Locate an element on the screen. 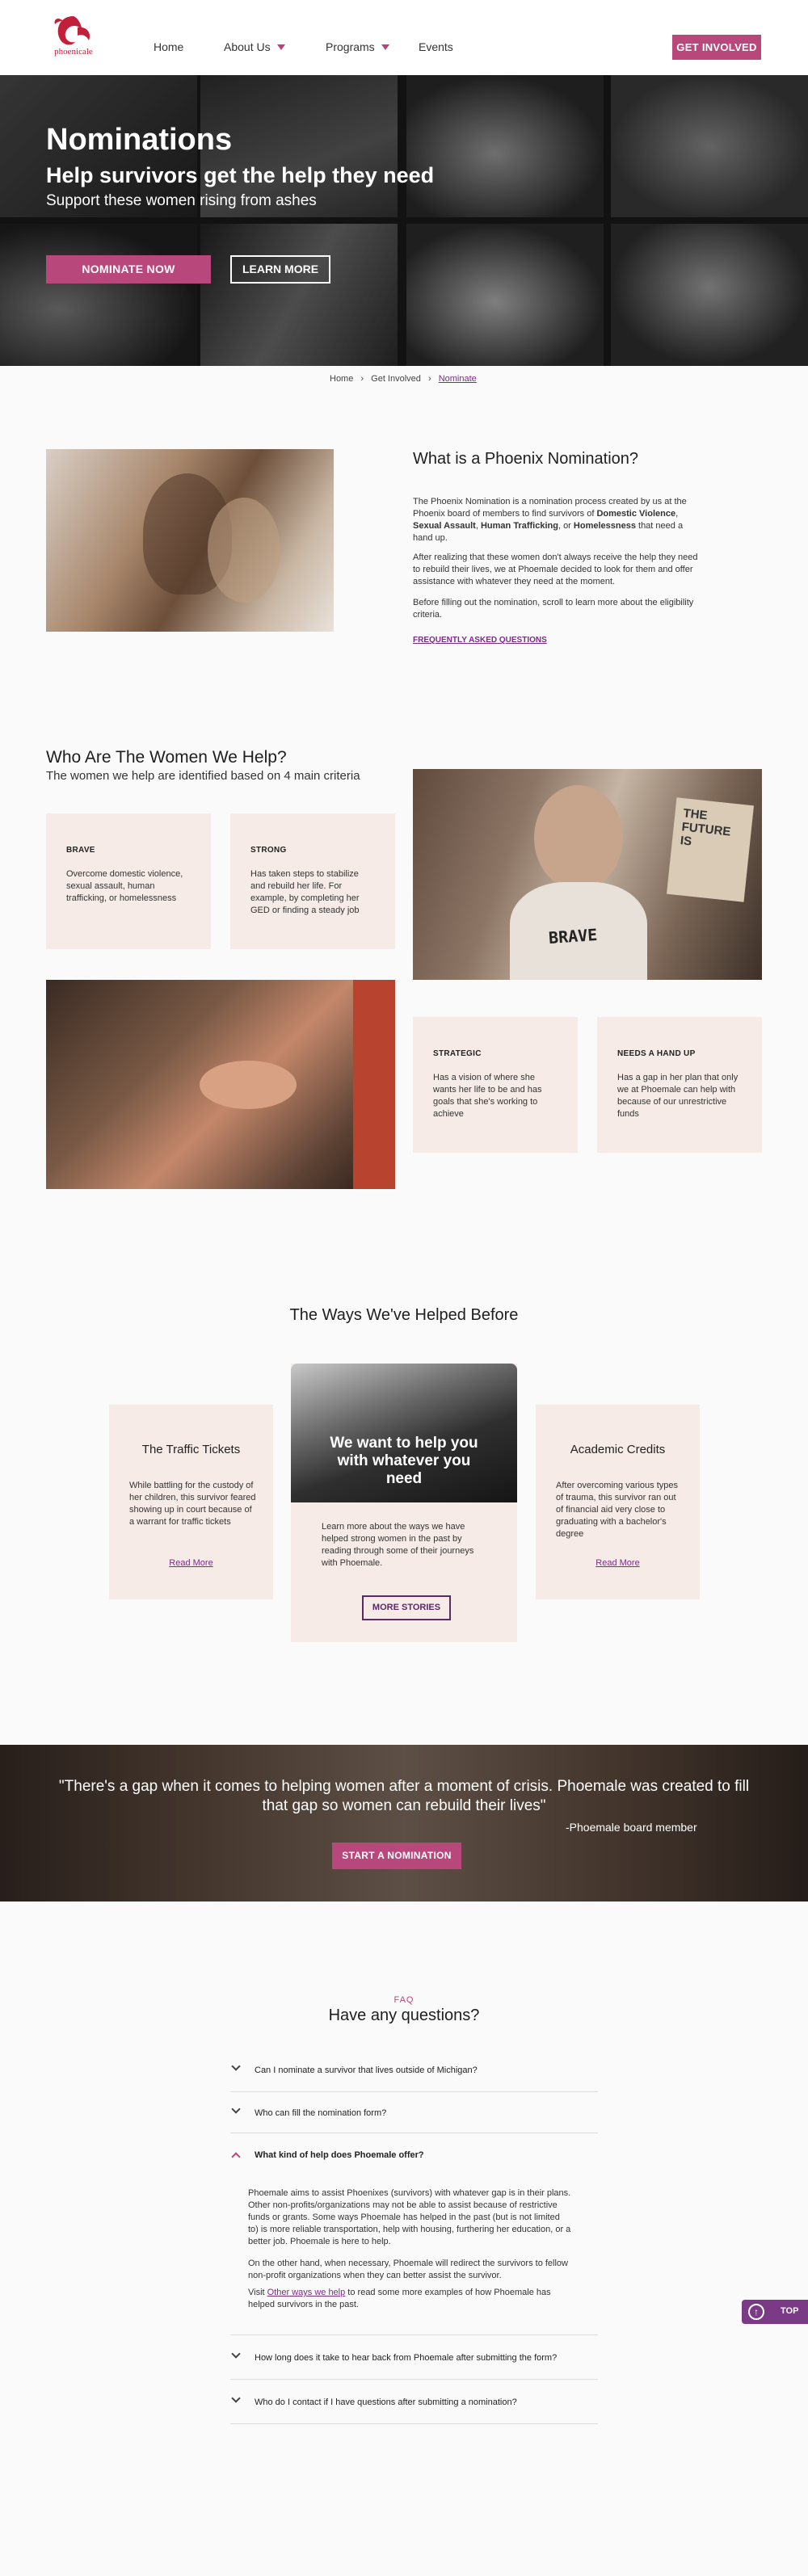  quote-attribution: -Phoemale board member is located at coordinates (631, 1827).